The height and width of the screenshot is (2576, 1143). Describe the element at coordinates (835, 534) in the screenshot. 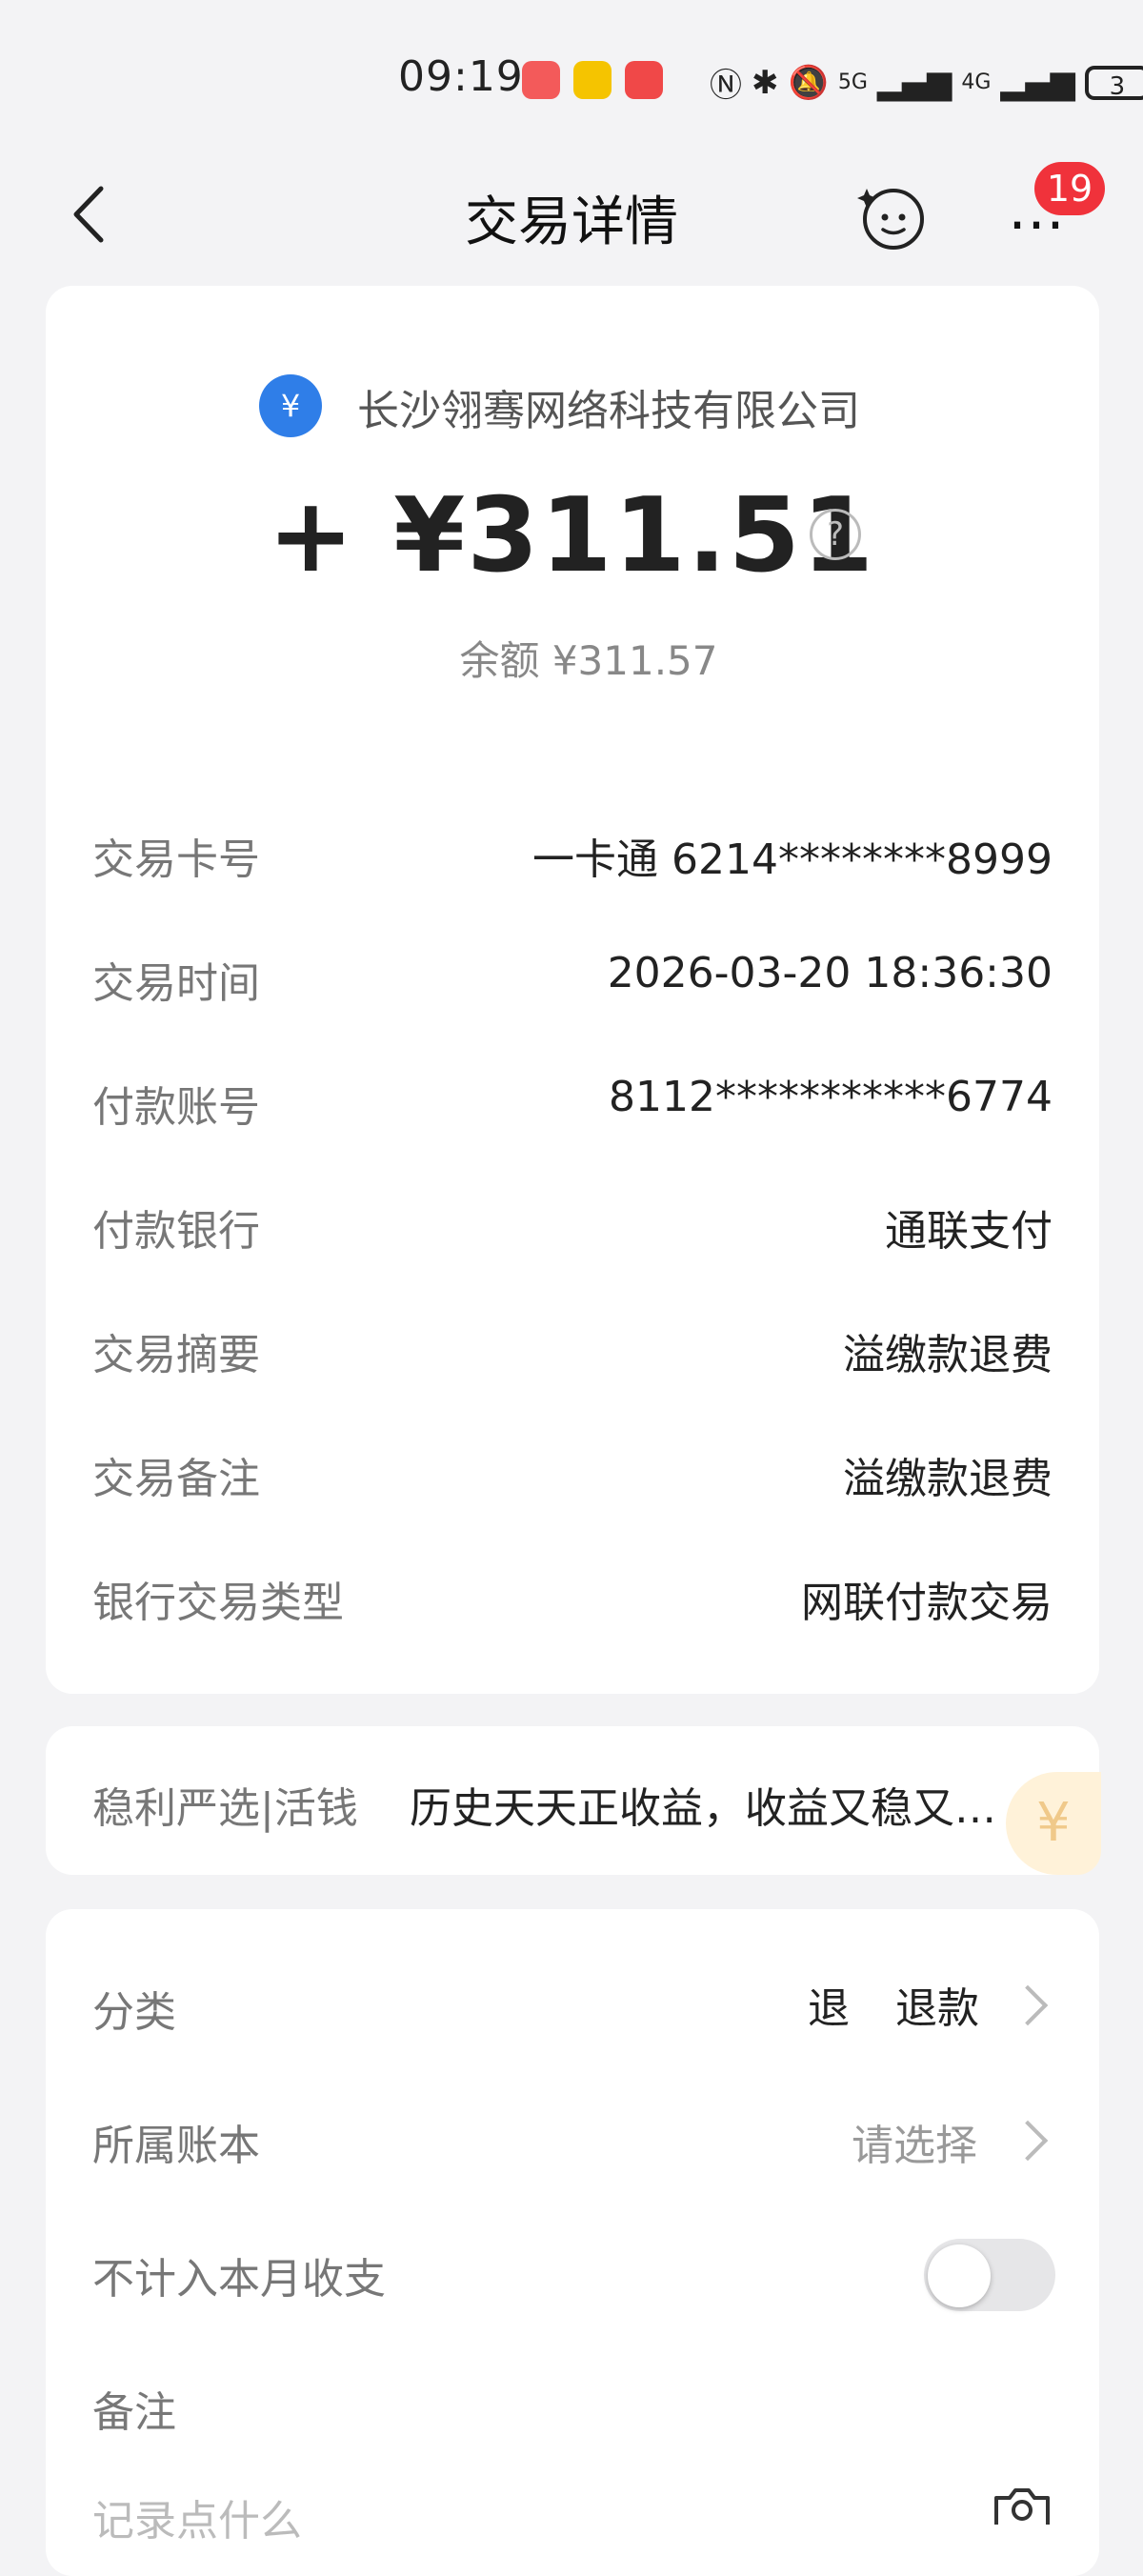

I see `help-icon: ?` at that location.